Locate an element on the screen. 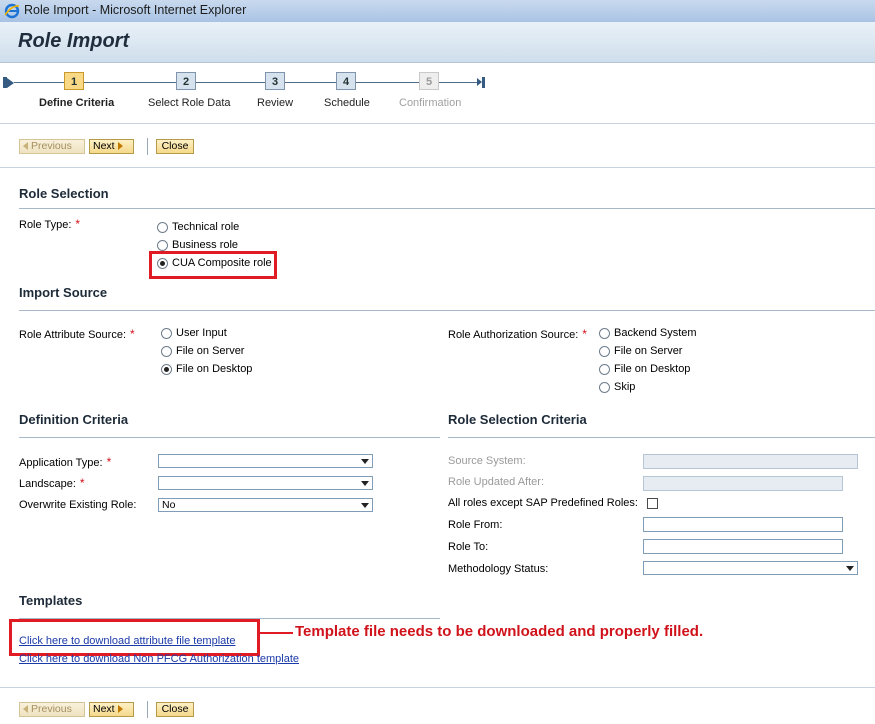 This screenshot has height=724, width=875. previous-button-label: Previous is located at coordinates (51, 146).